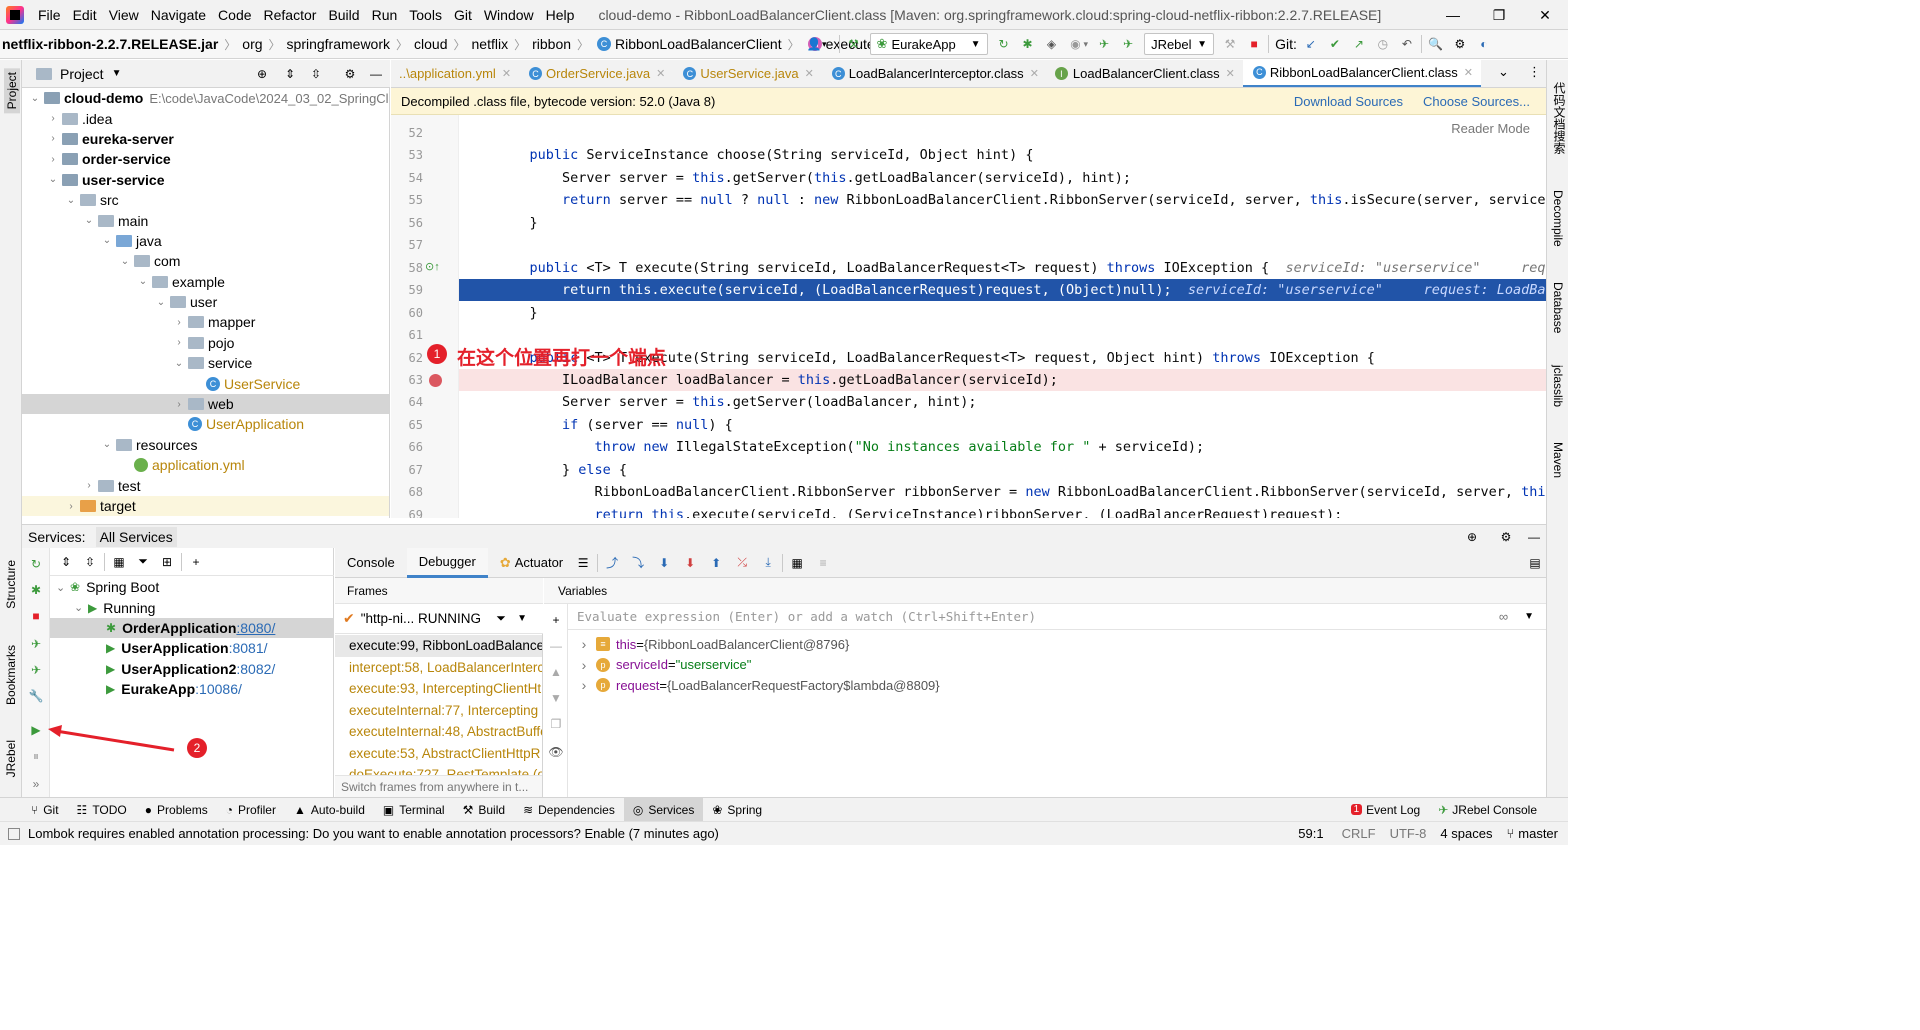  What do you see at coordinates (205, 200) in the screenshot?
I see `tree-item: ⌄ src` at bounding box center [205, 200].